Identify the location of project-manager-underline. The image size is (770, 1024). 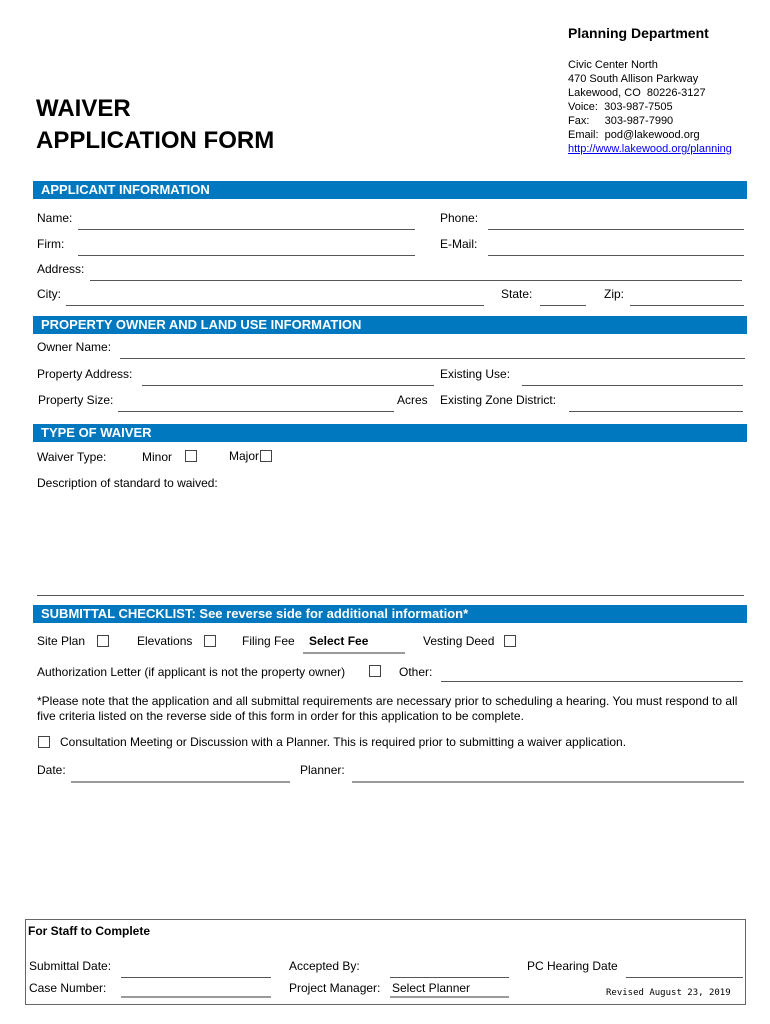
(449, 997).